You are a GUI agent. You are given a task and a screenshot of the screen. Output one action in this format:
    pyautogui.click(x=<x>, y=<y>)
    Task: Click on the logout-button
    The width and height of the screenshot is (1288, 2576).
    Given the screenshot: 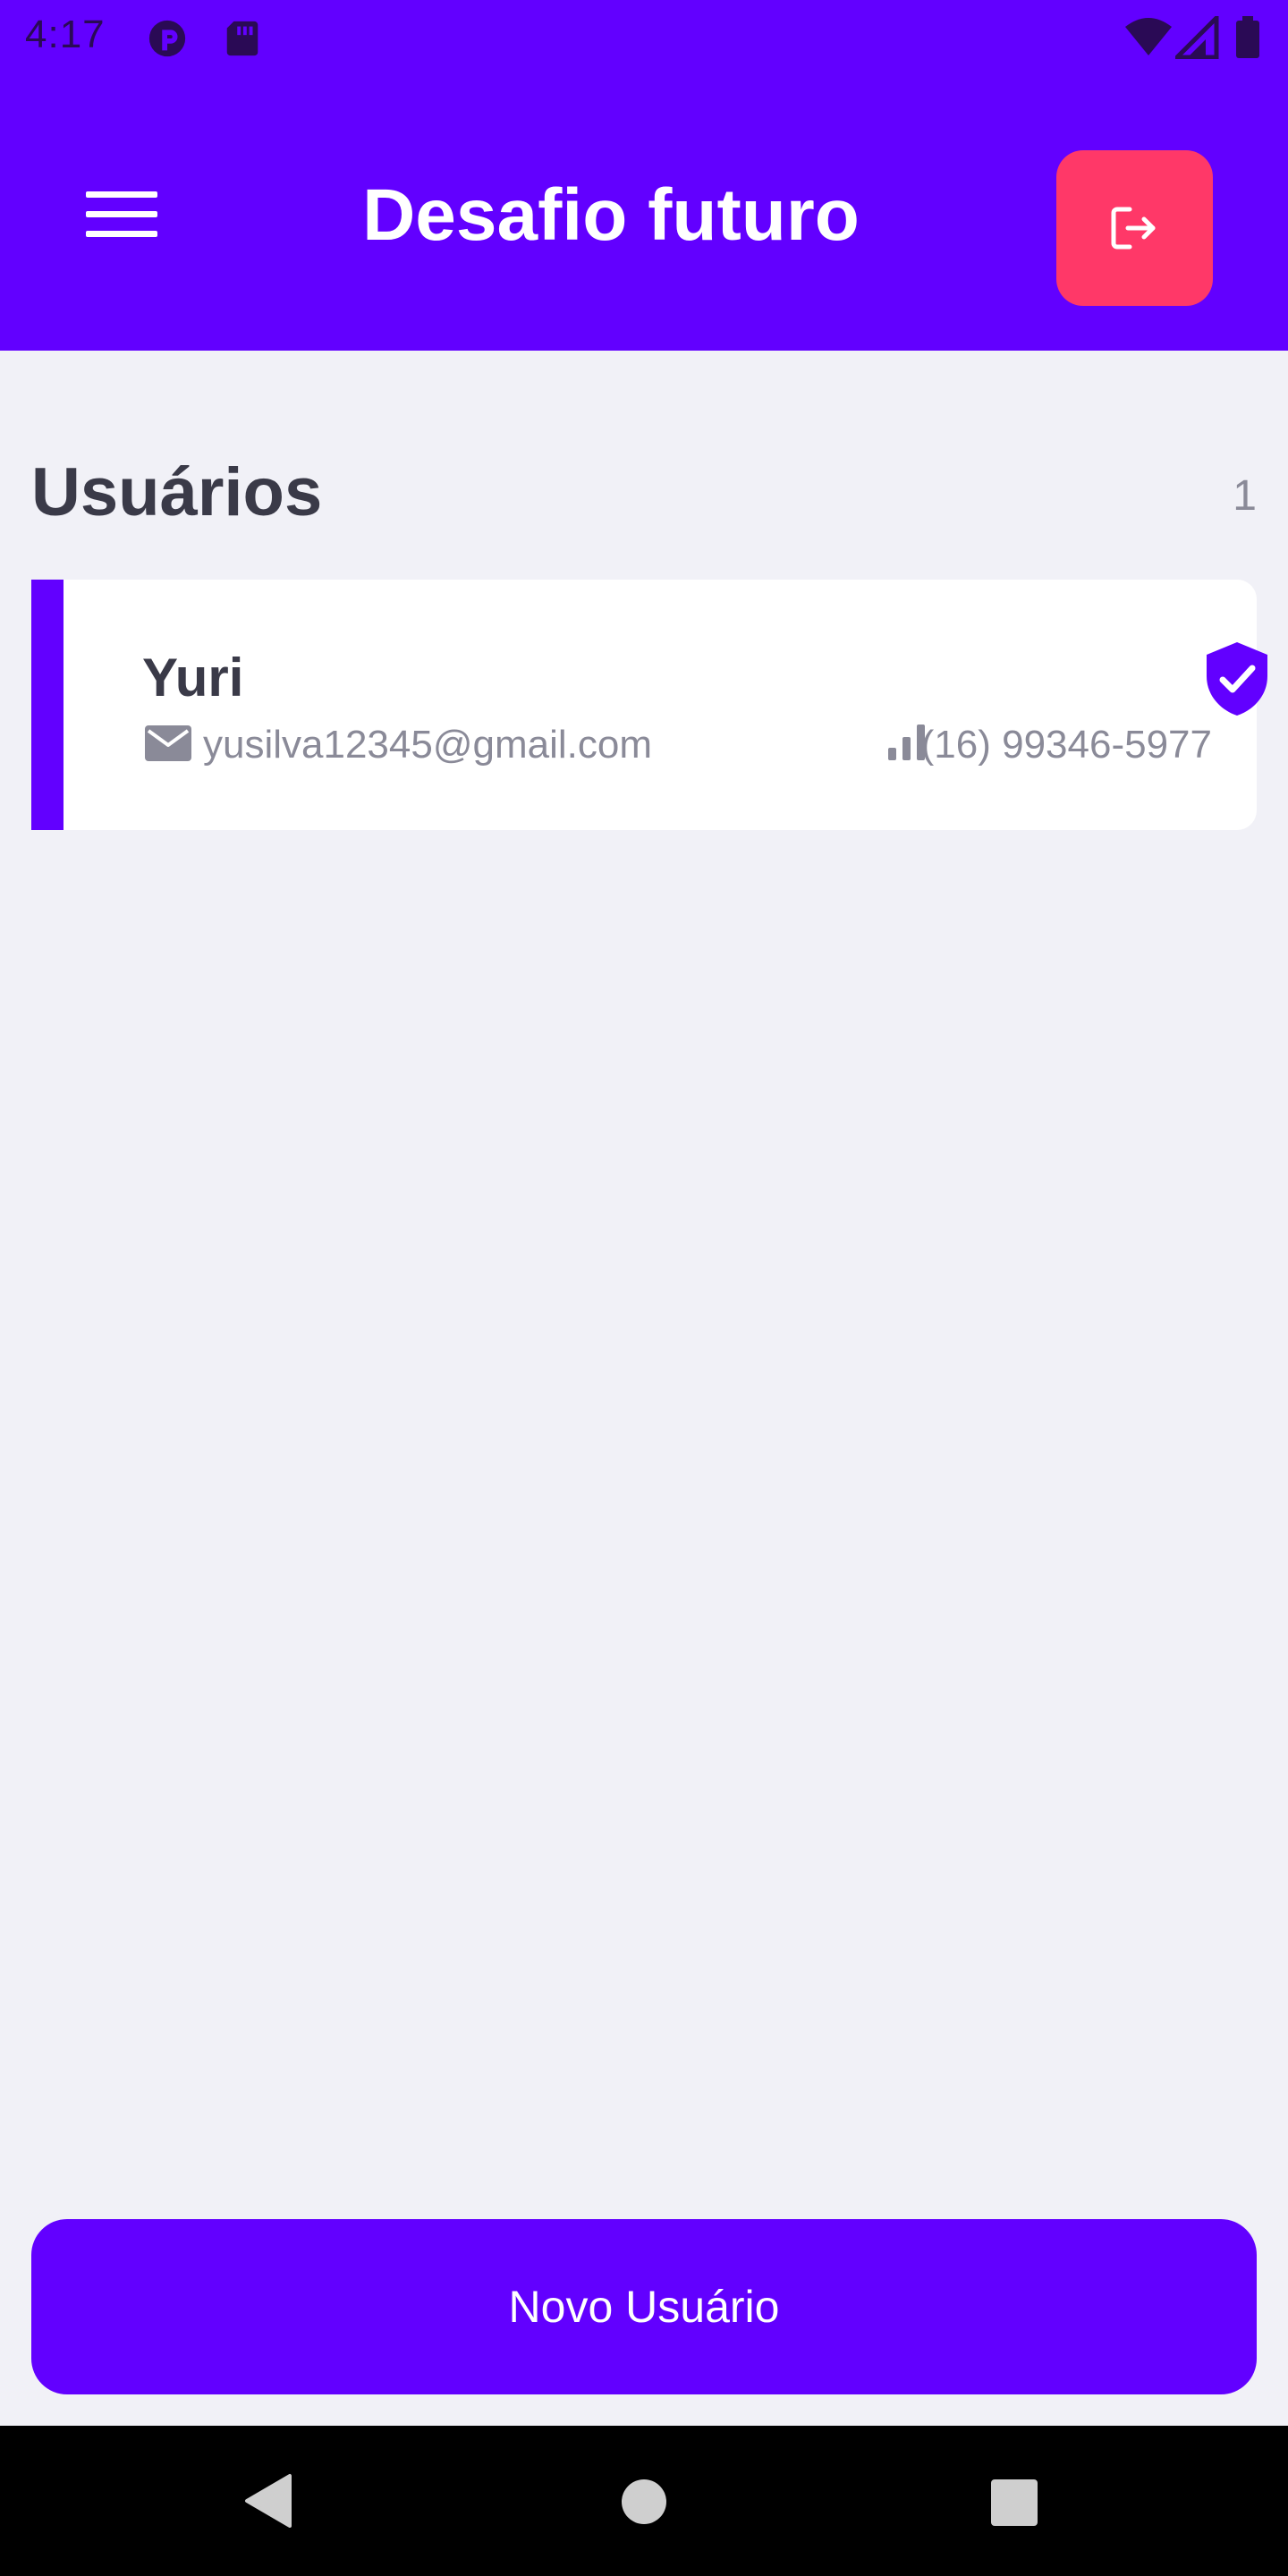 What is the action you would take?
    pyautogui.click(x=1134, y=228)
    